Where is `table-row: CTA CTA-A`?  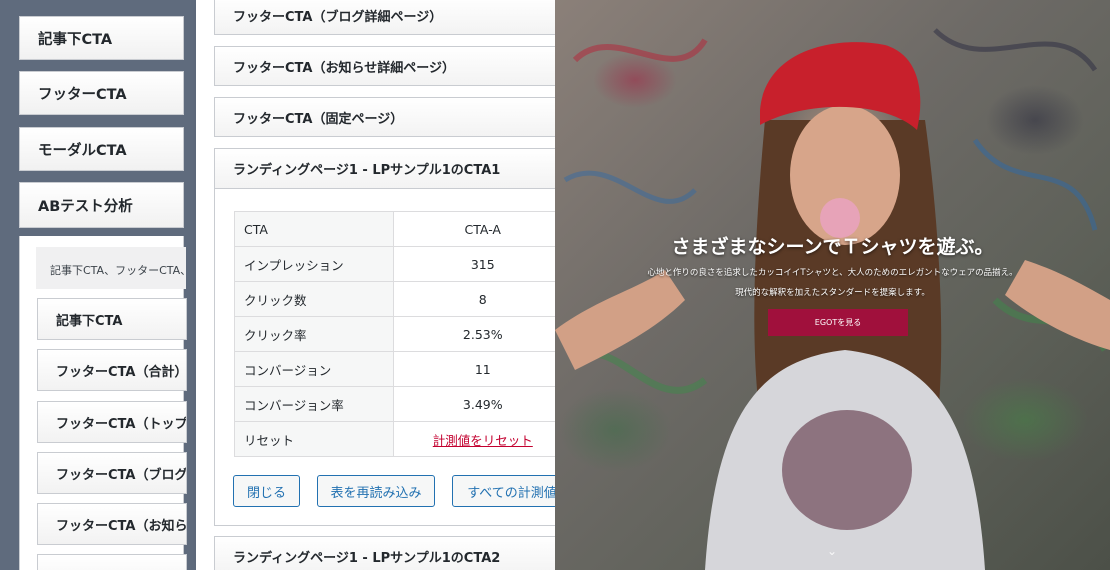 table-row: CTA CTA-A is located at coordinates (396, 229).